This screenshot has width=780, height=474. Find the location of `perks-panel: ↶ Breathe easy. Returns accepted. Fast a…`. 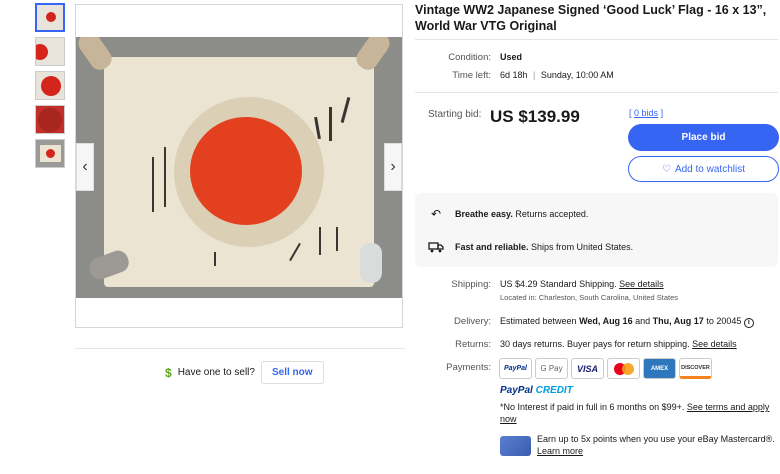

perks-panel: ↶ Breathe easy. Returns accepted. Fast a… is located at coordinates (596, 230).